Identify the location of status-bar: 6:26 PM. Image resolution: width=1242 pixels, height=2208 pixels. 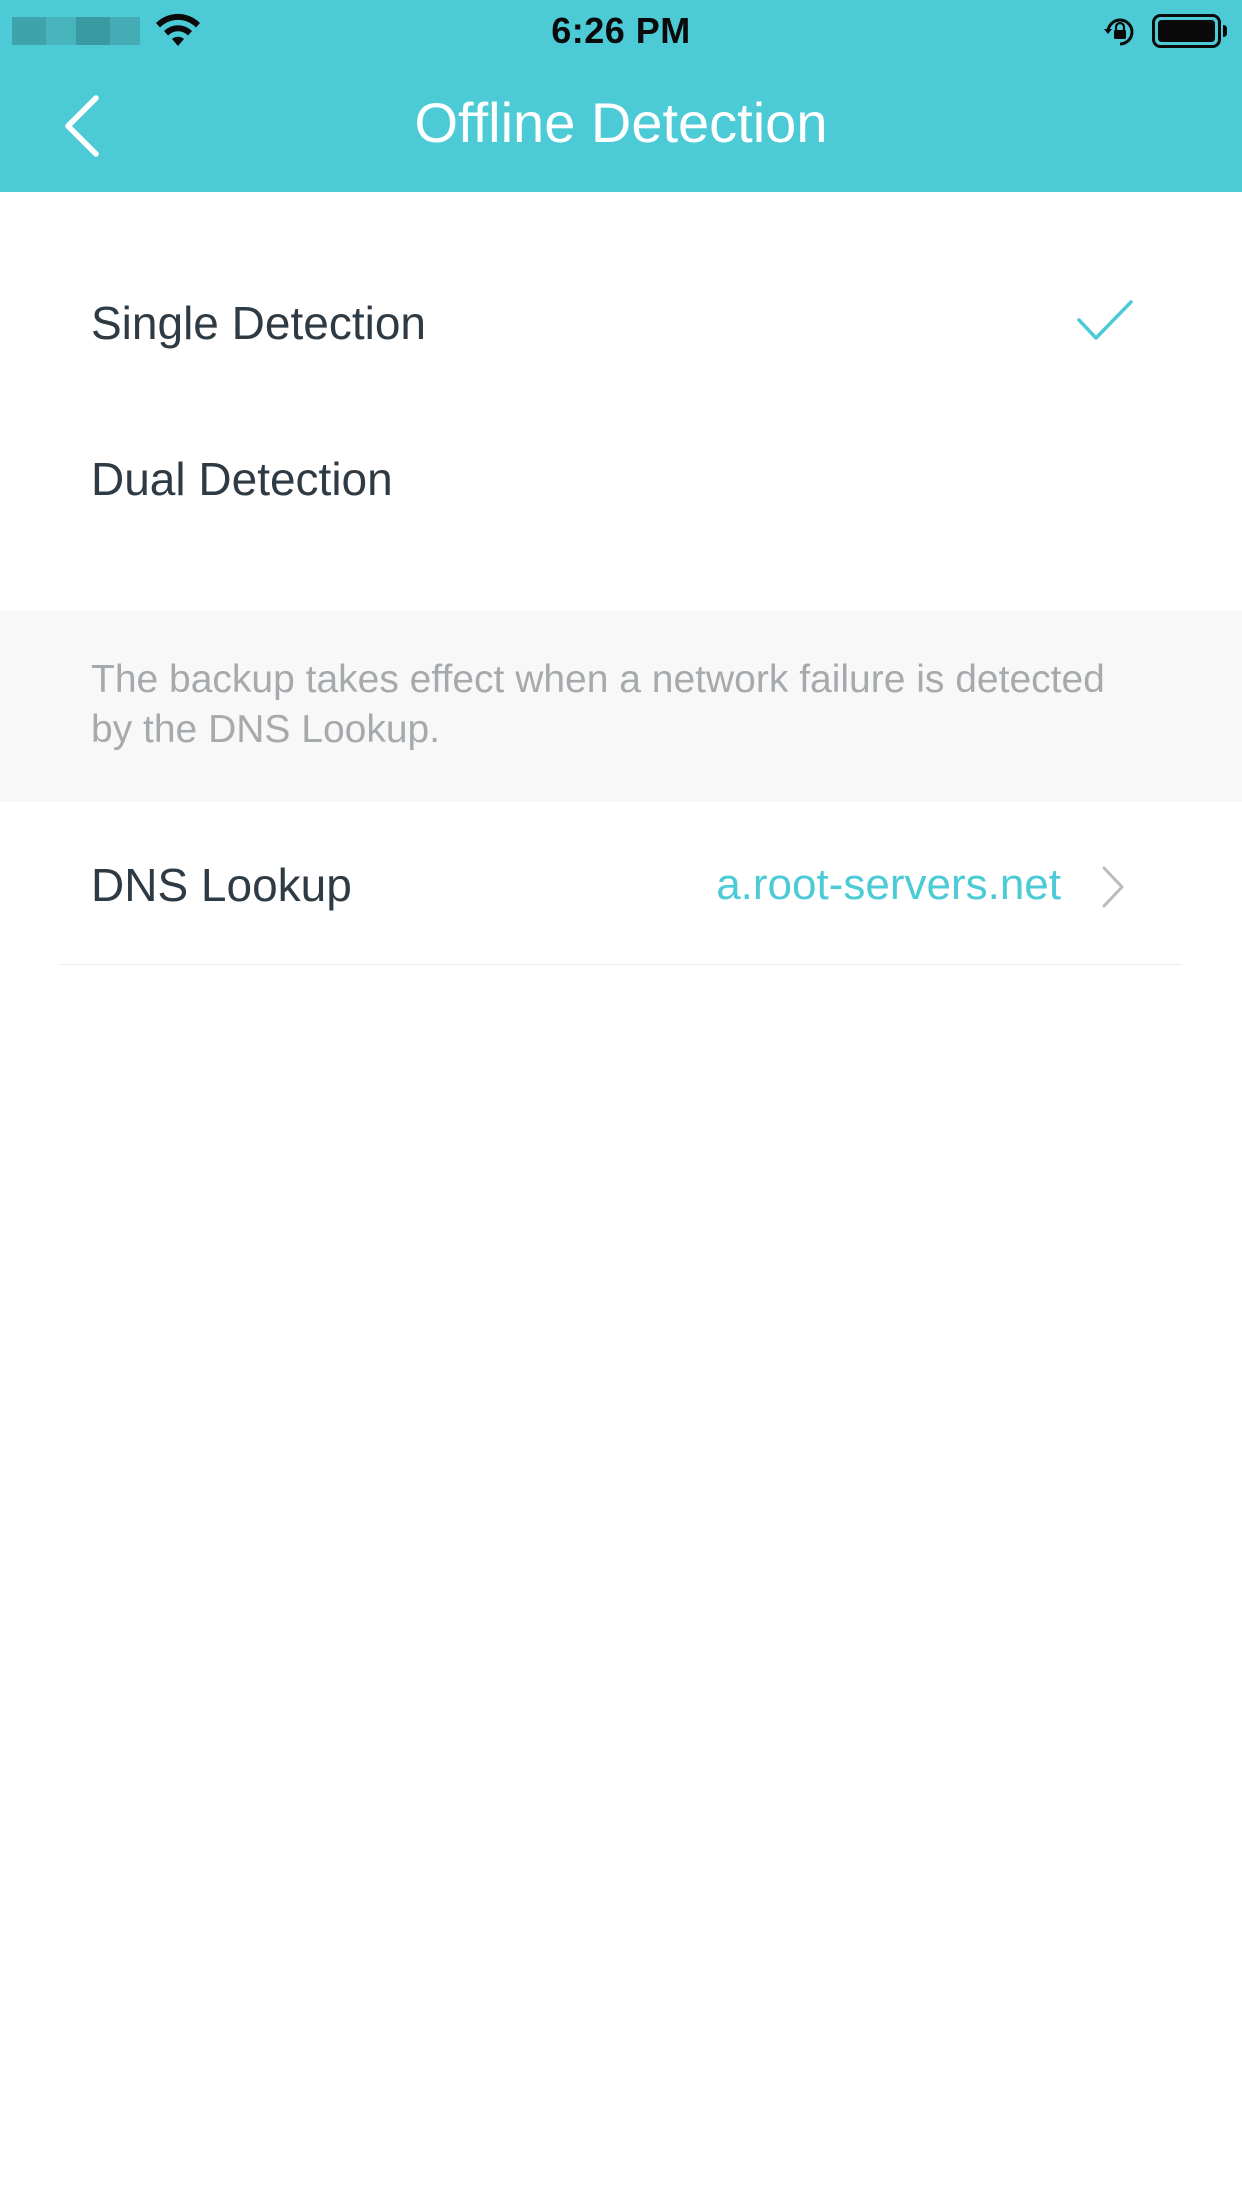
(621, 31).